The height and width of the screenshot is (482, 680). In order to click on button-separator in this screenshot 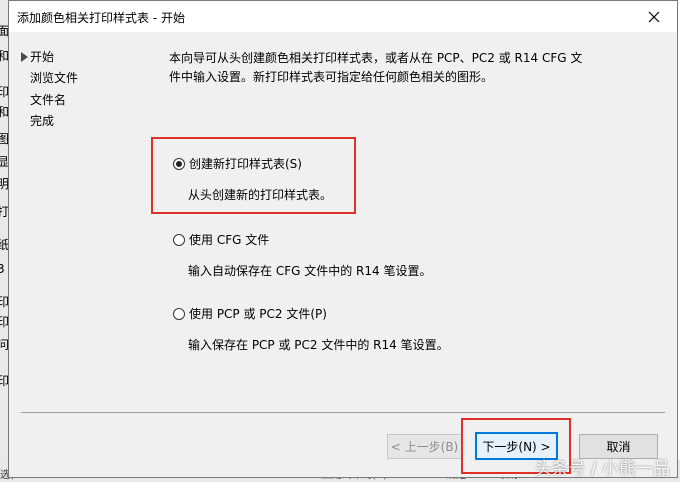, I will do `click(343, 412)`.